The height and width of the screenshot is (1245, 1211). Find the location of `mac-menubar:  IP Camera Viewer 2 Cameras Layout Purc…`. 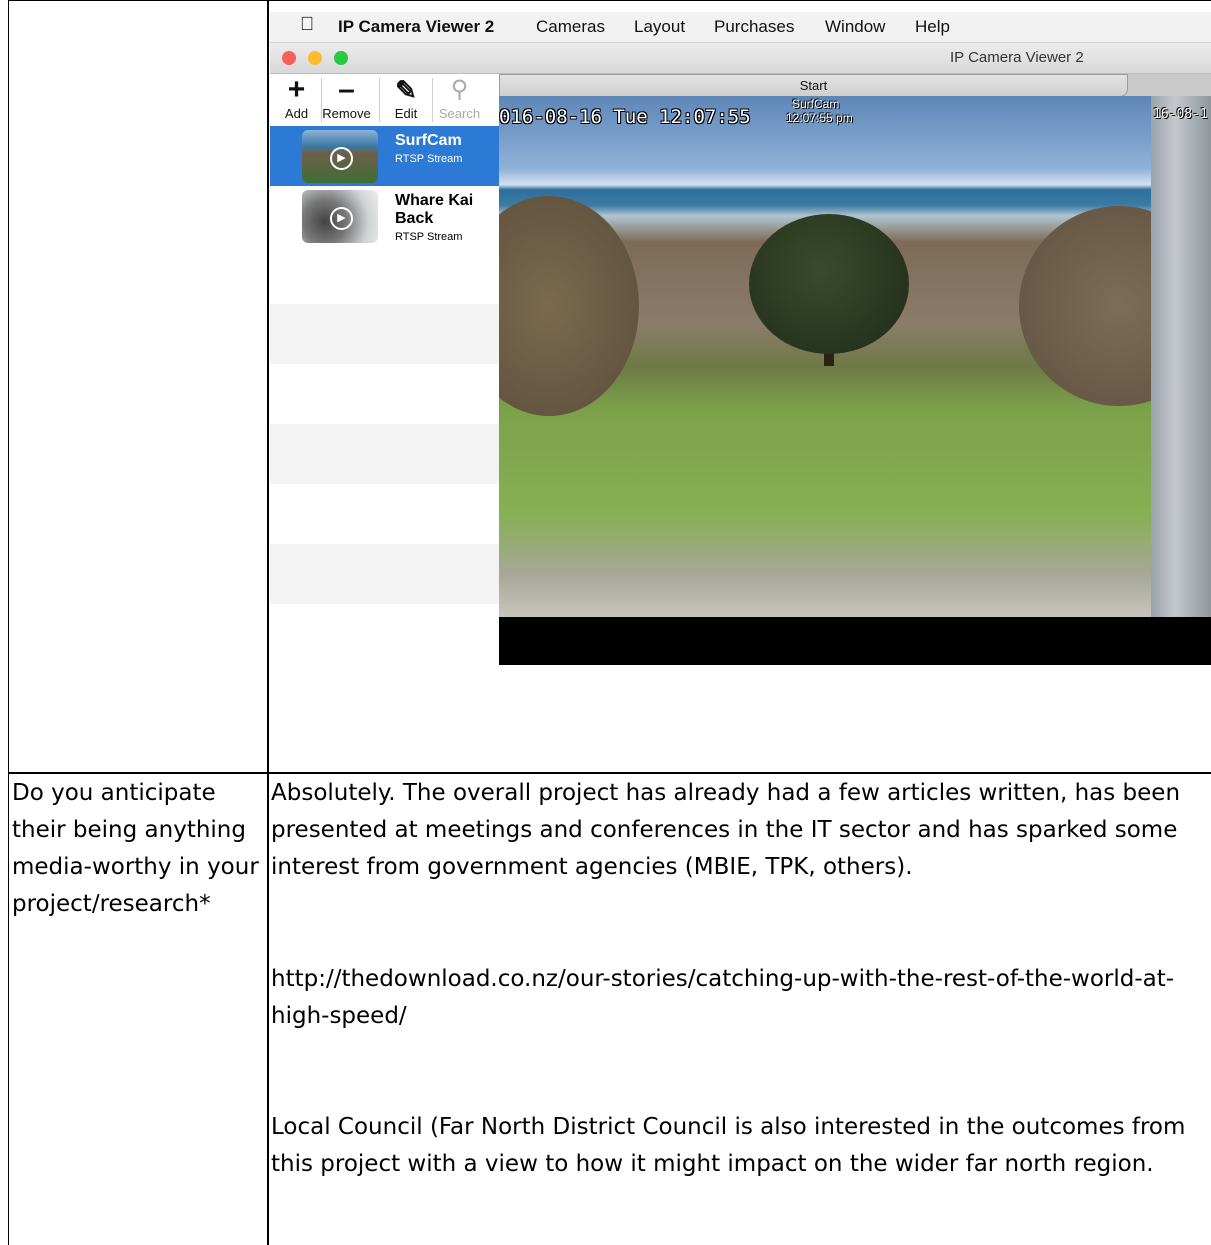

mac-menubar:  IP Camera Viewer 2 Cameras Layout Purc… is located at coordinates (740, 27).